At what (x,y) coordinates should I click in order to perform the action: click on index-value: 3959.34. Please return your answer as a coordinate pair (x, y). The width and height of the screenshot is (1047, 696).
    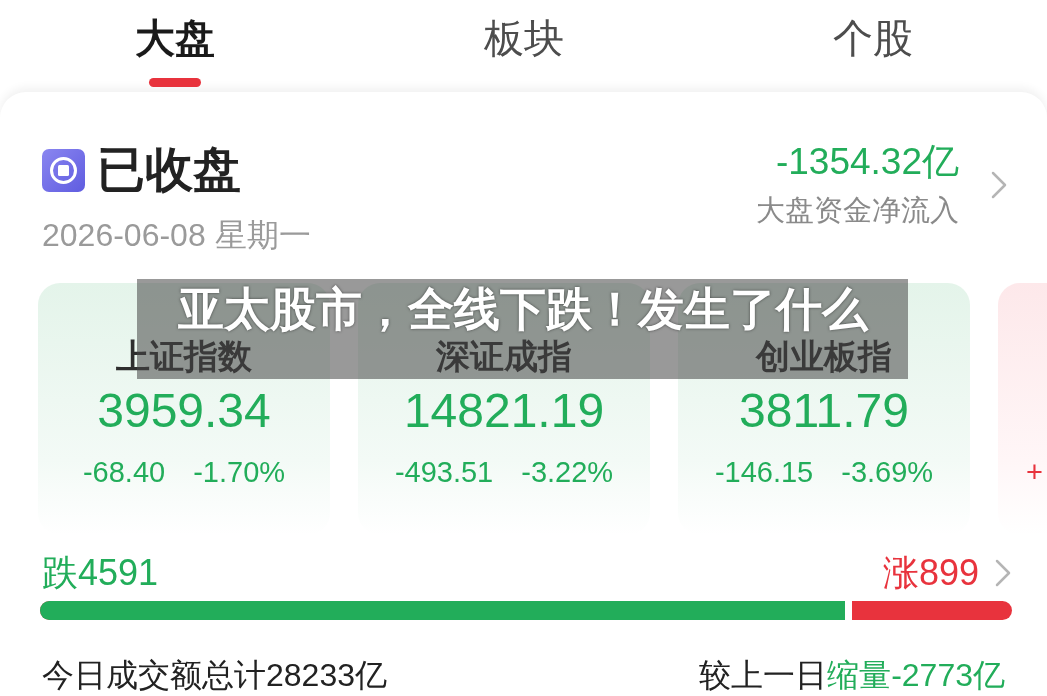
    Looking at the image, I should click on (184, 411).